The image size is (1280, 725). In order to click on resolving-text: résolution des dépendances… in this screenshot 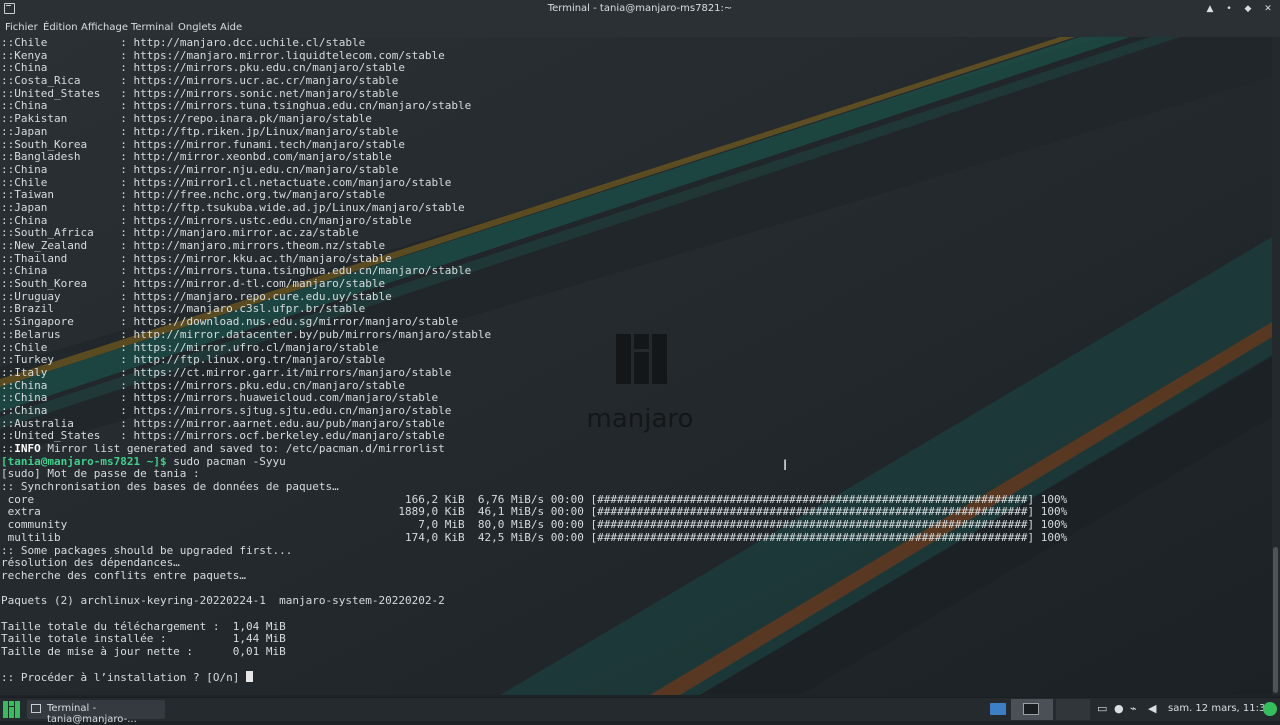, I will do `click(90, 563)`.